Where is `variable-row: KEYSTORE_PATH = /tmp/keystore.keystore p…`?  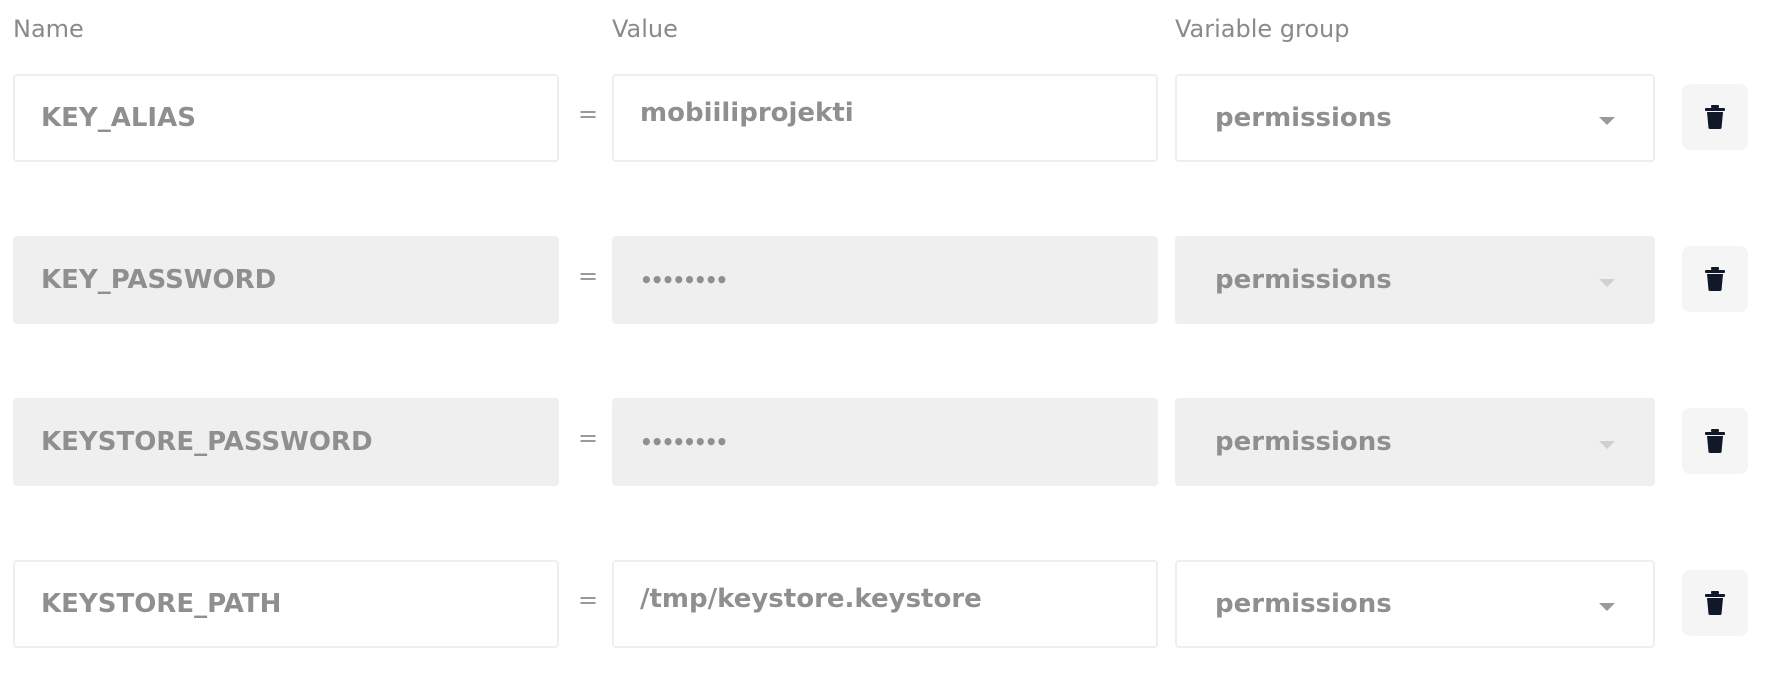 variable-row: KEYSTORE_PATH = /tmp/keystore.keystore p… is located at coordinates (887, 606).